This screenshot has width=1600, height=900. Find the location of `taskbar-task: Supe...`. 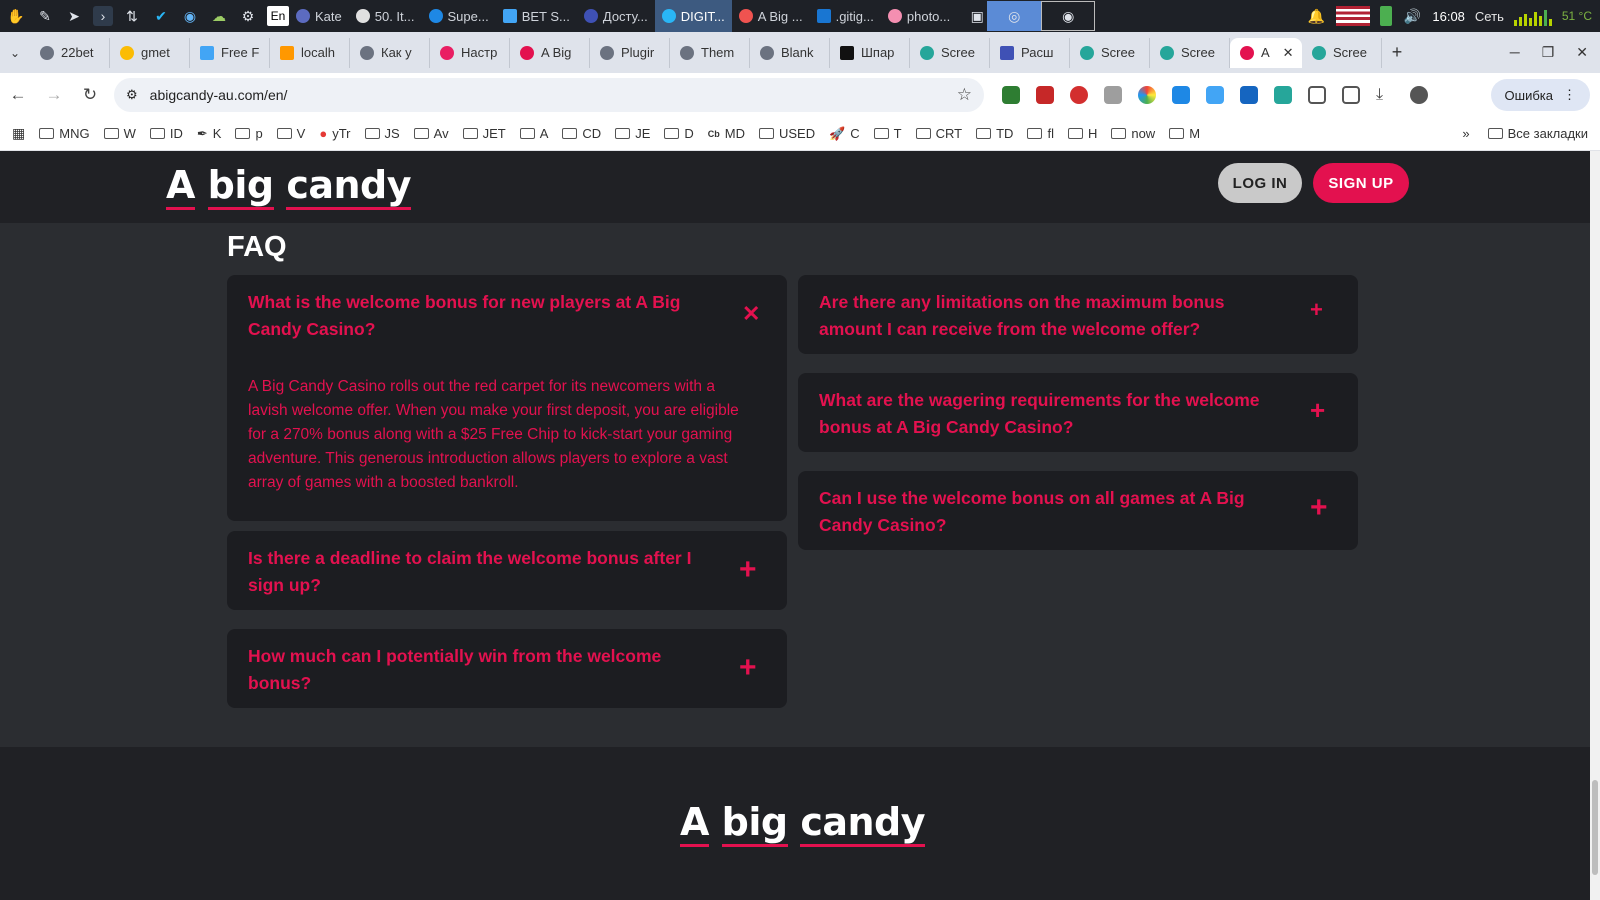

taskbar-task: Supe... is located at coordinates (459, 16).